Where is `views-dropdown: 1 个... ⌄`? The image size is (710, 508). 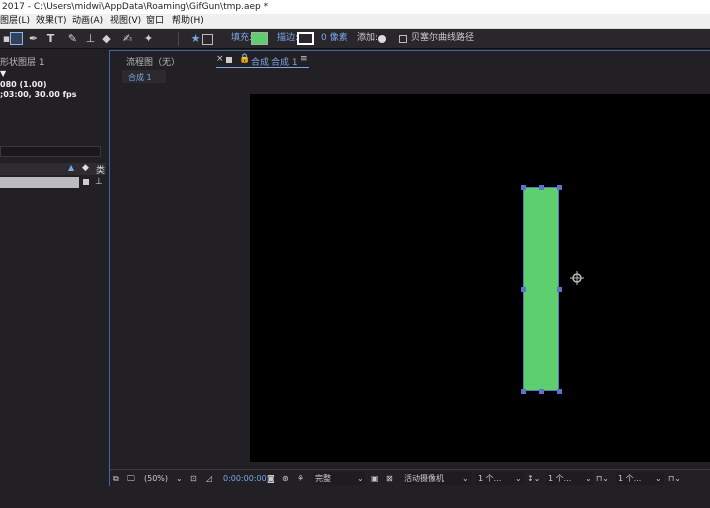
views-dropdown: 1 个... ⌄ is located at coordinates (640, 478).